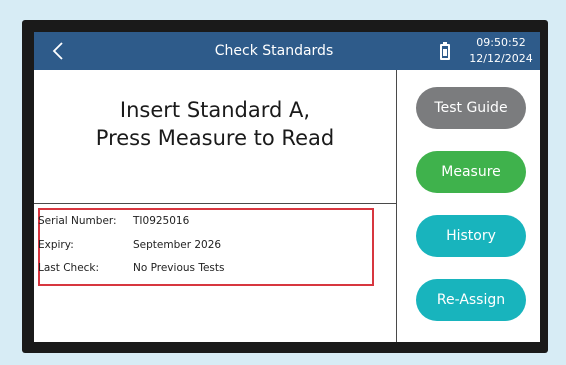  What do you see at coordinates (215, 203) in the screenshot?
I see `horizontal-divider` at bounding box center [215, 203].